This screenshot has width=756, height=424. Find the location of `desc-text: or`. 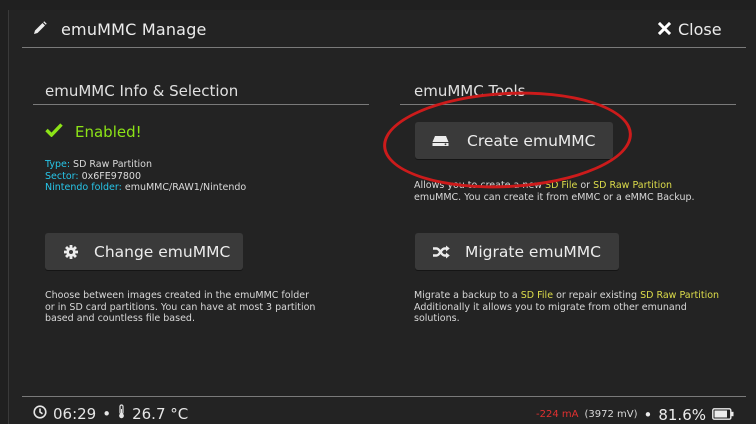

desc-text: or is located at coordinates (585, 185).